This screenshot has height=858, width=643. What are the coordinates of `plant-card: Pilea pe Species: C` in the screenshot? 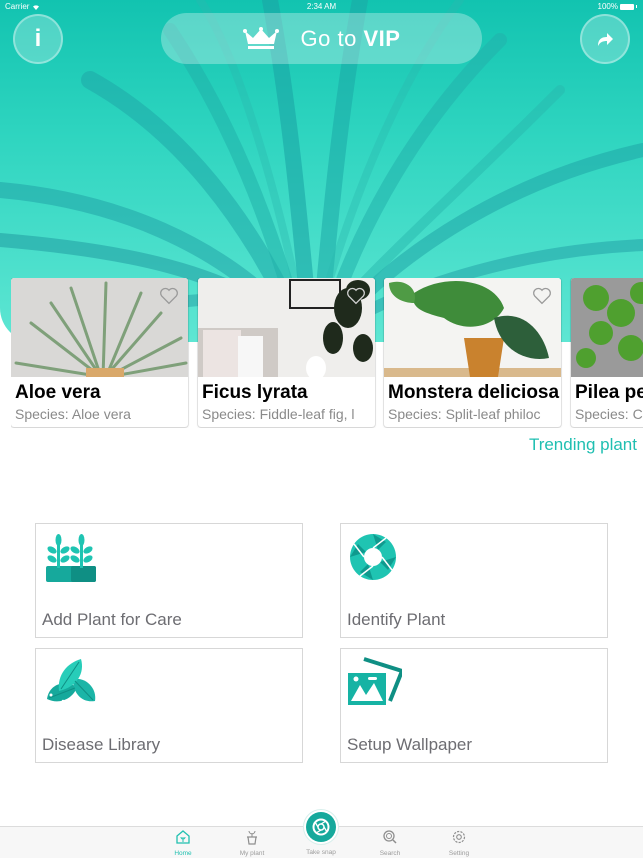 It's located at (607, 352).